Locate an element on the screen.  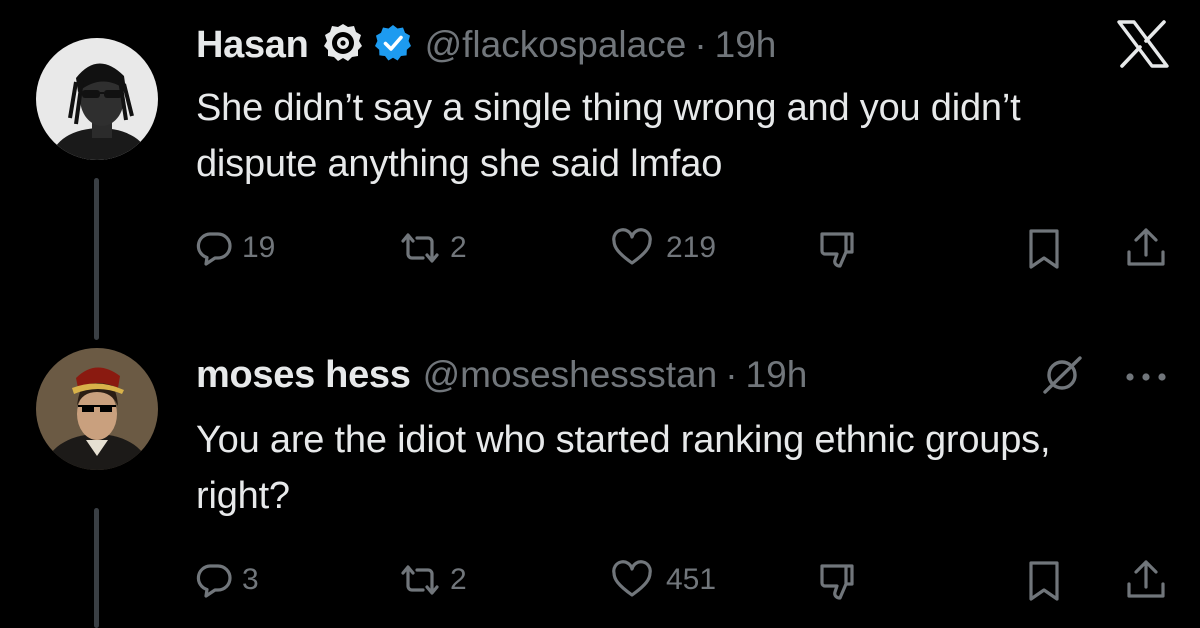
more-dots-icon is located at coordinates (1146, 379).